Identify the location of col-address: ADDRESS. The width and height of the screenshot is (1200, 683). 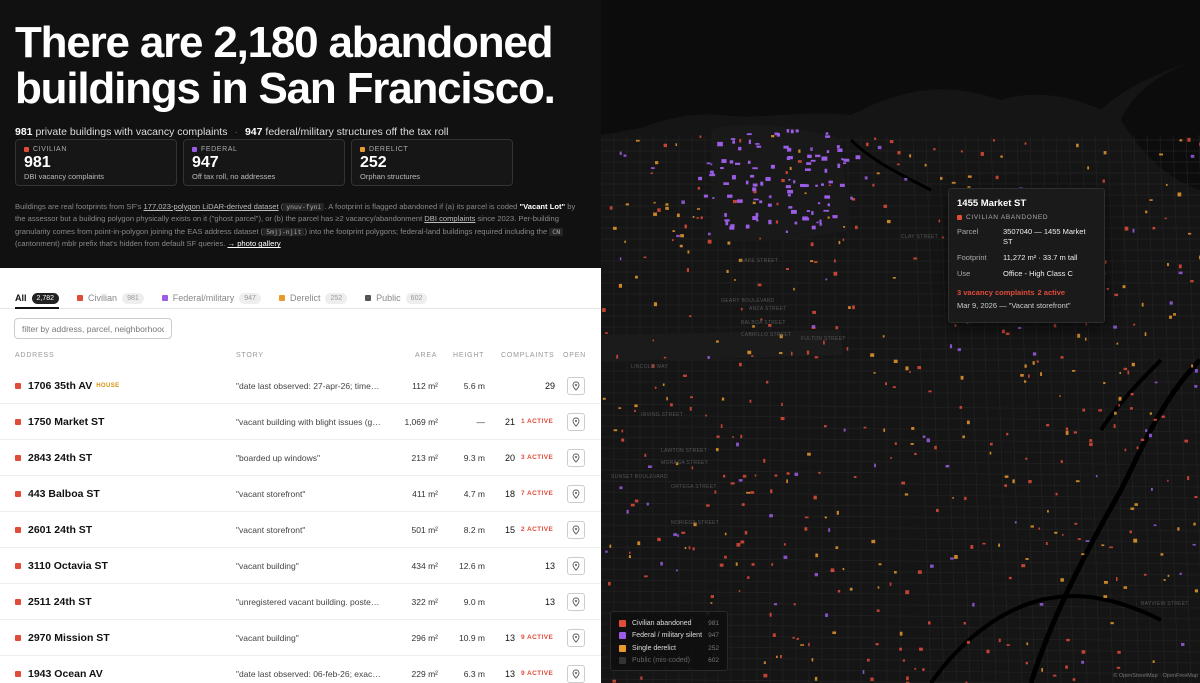
(34, 355).